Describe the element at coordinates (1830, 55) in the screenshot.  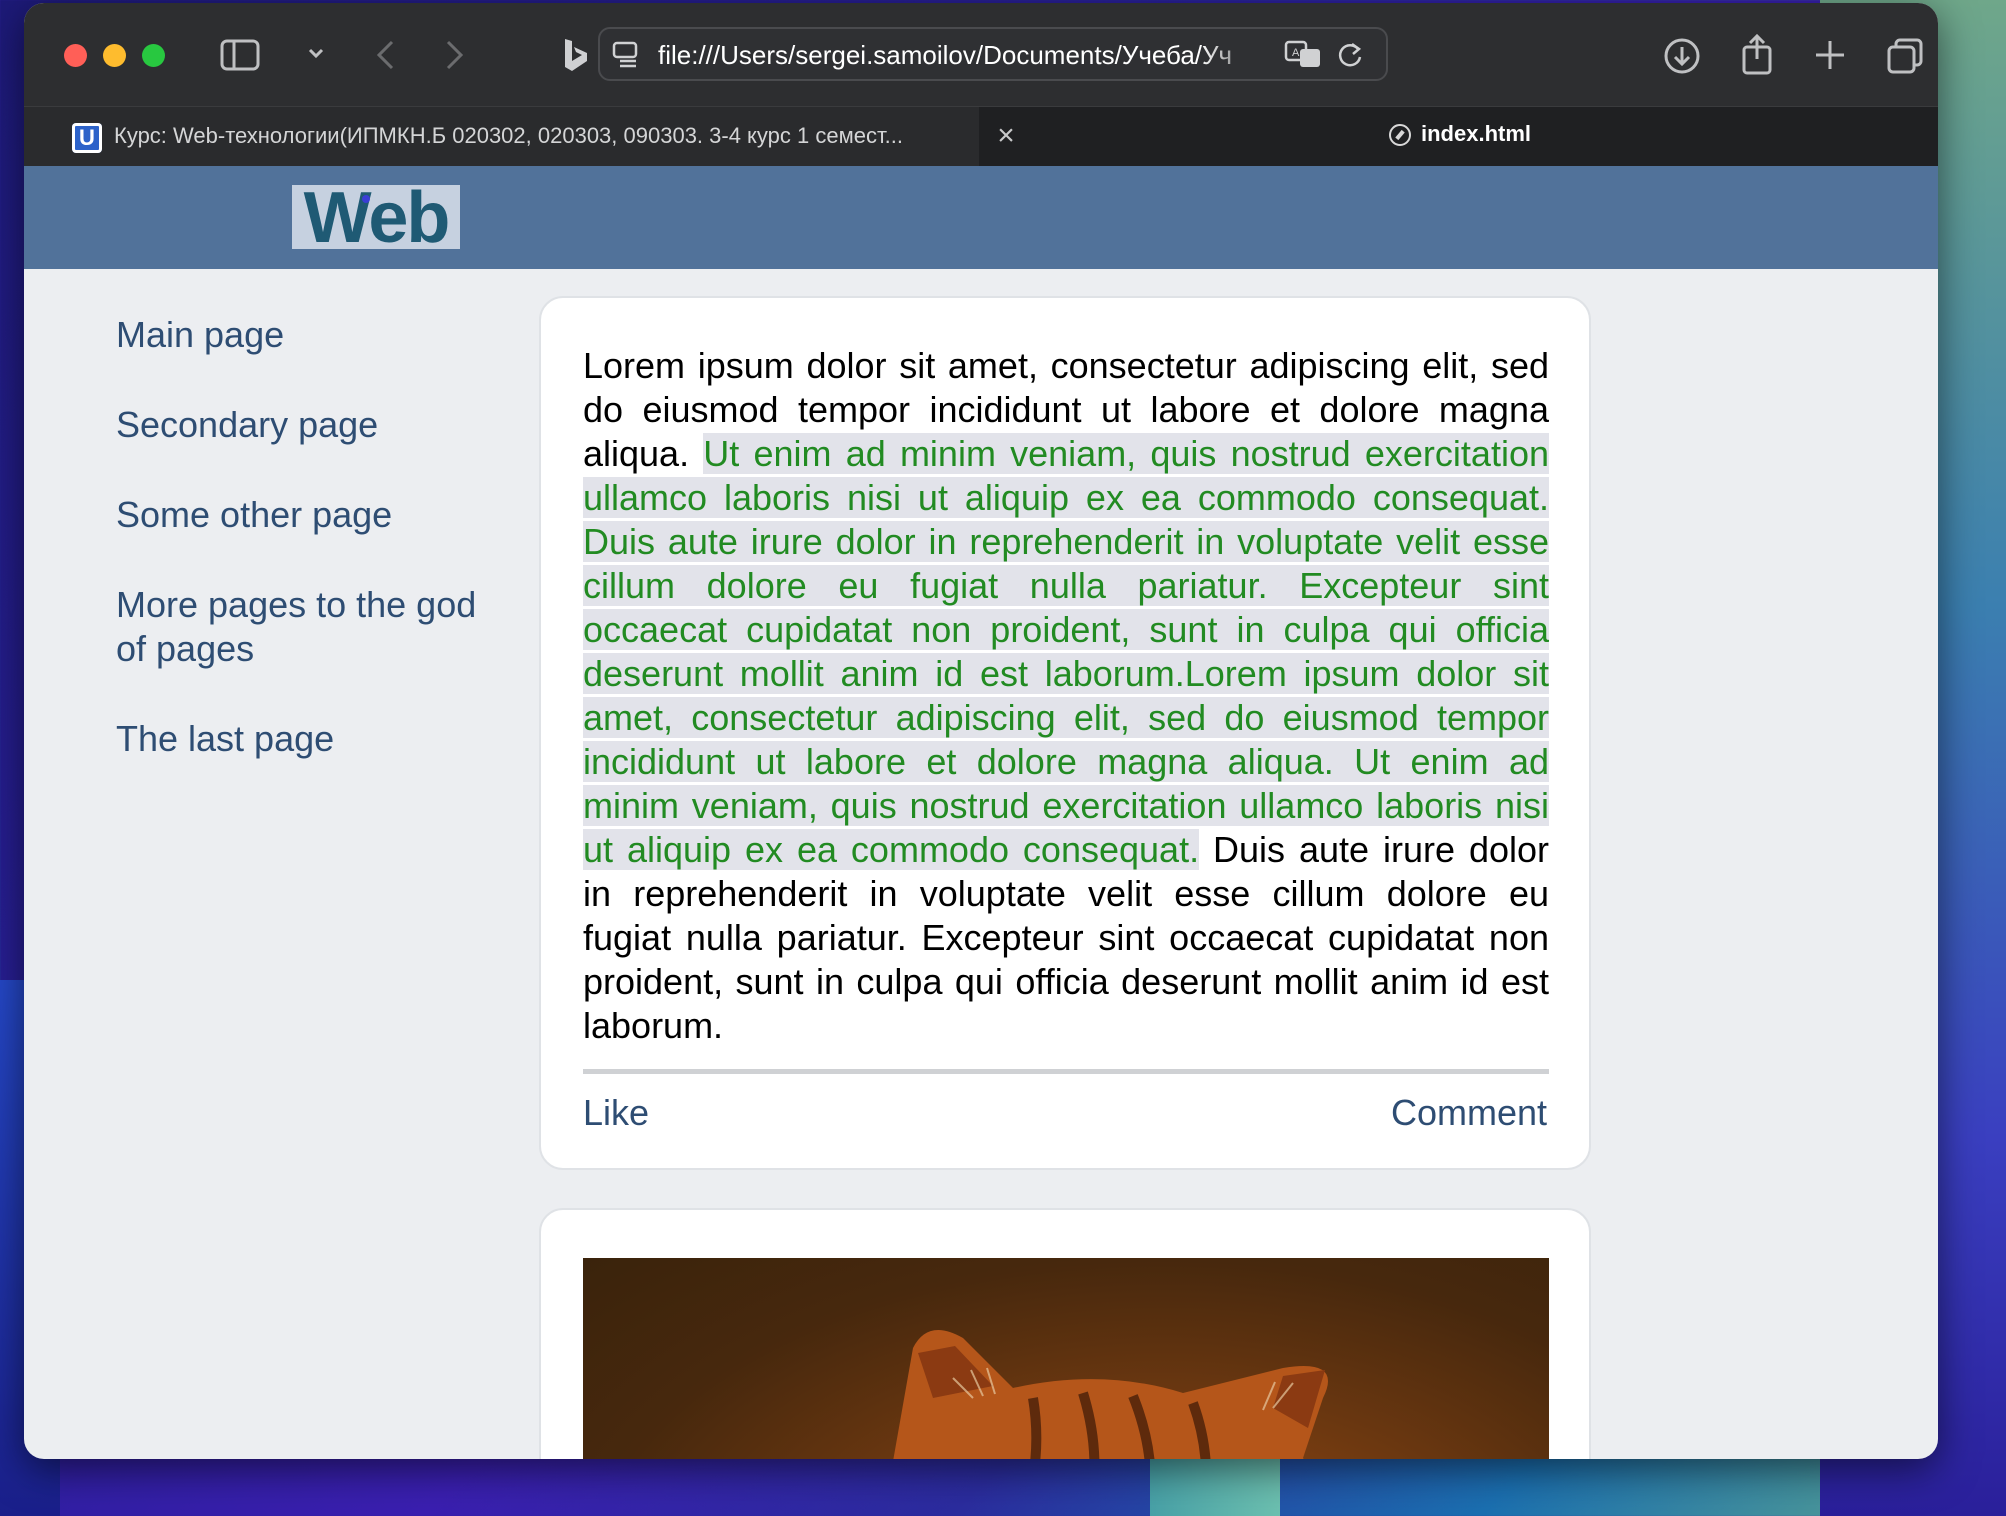
I see `new-tab-icon` at that location.